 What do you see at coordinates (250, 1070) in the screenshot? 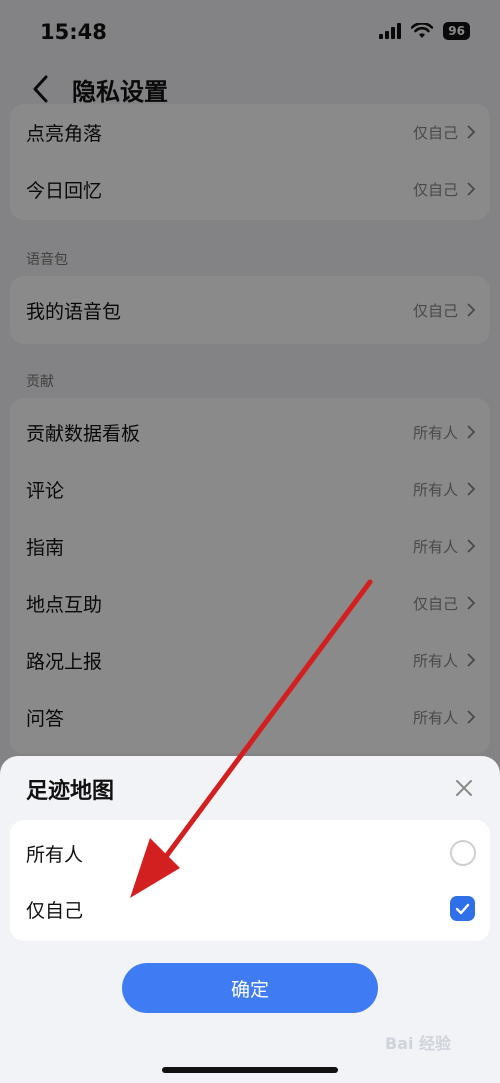
I see `home-indicator` at bounding box center [250, 1070].